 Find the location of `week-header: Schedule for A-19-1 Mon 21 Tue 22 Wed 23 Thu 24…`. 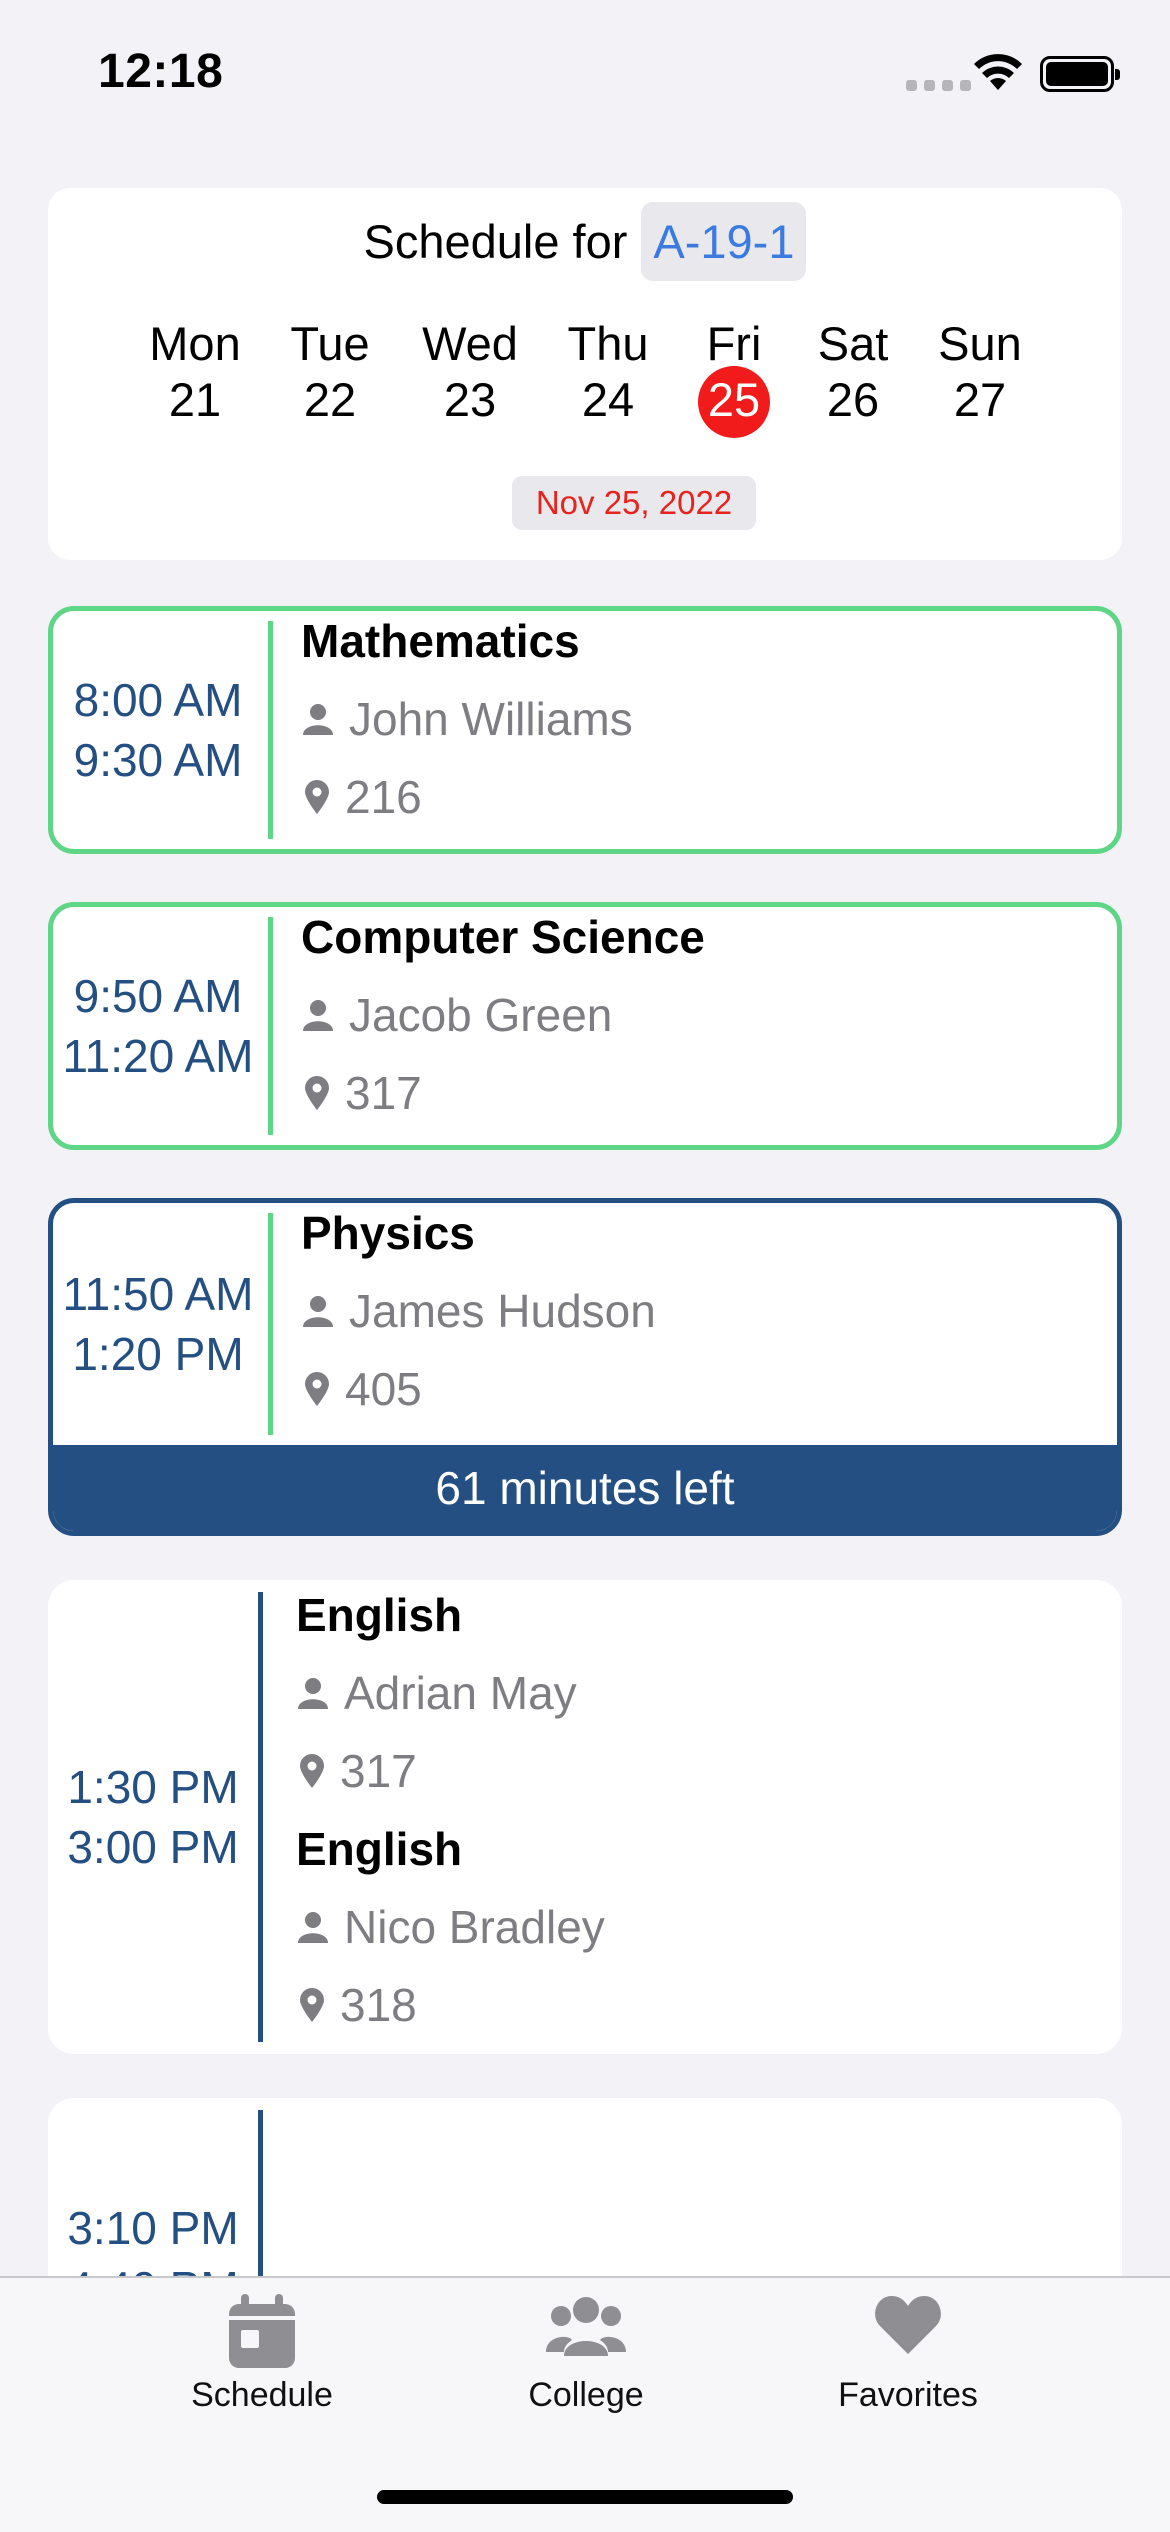

week-header: Schedule for A-19-1 Mon 21 Tue 22 Wed 23 Thu 24… is located at coordinates (585, 374).